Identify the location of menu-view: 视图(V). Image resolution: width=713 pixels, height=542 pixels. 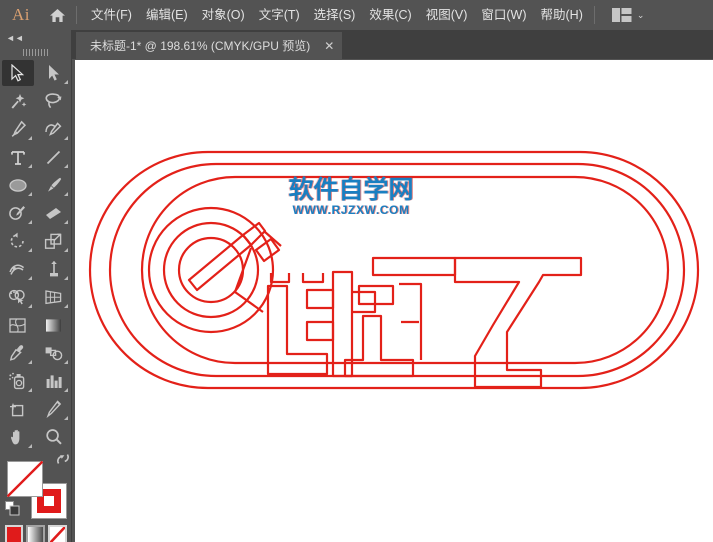
(447, 15).